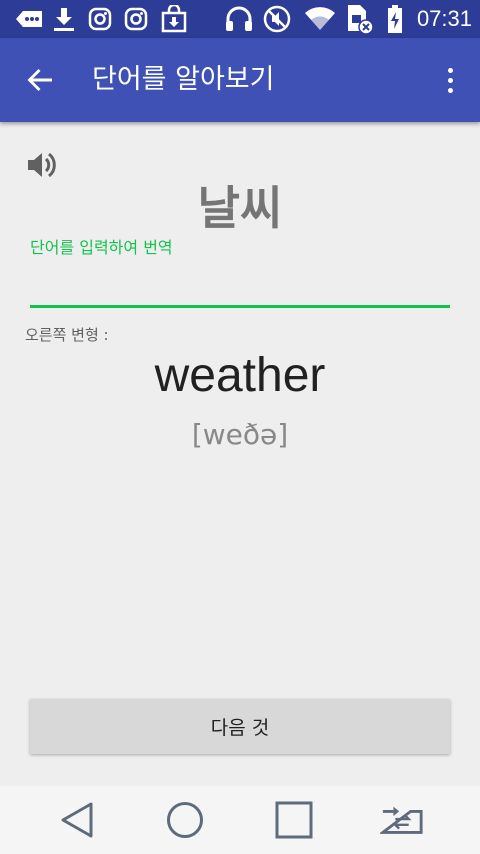  I want to click on phonetic-transcription: [weðə], so click(240, 434).